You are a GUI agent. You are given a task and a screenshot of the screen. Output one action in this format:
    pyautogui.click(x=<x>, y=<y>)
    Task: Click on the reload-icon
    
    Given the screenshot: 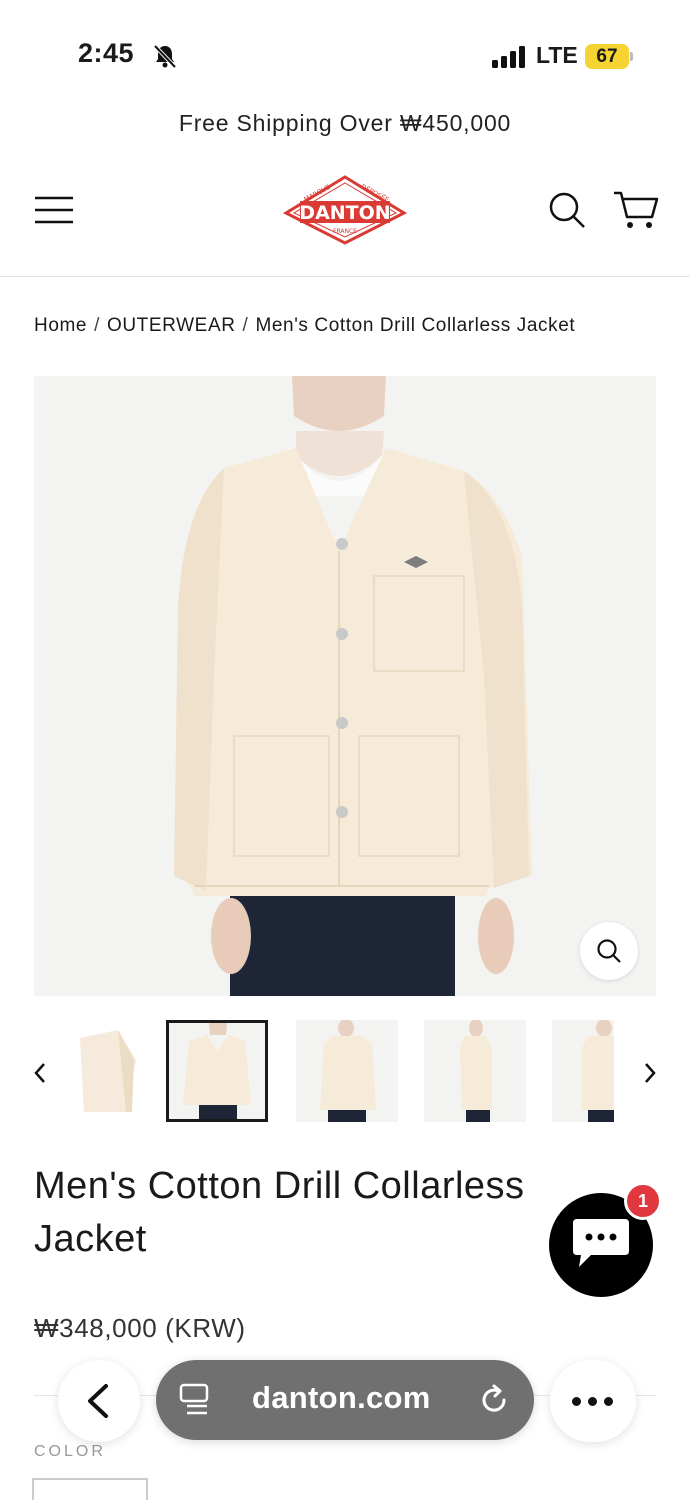 What is the action you would take?
    pyautogui.click(x=494, y=1400)
    